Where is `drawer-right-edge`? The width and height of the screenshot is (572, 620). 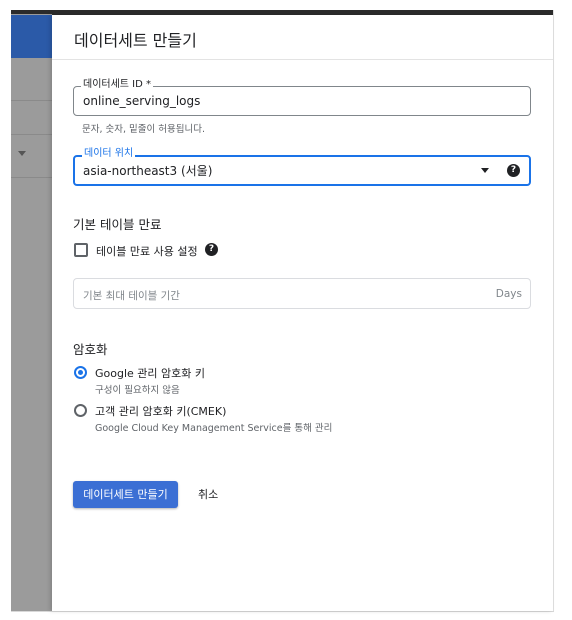 drawer-right-edge is located at coordinates (553, 311).